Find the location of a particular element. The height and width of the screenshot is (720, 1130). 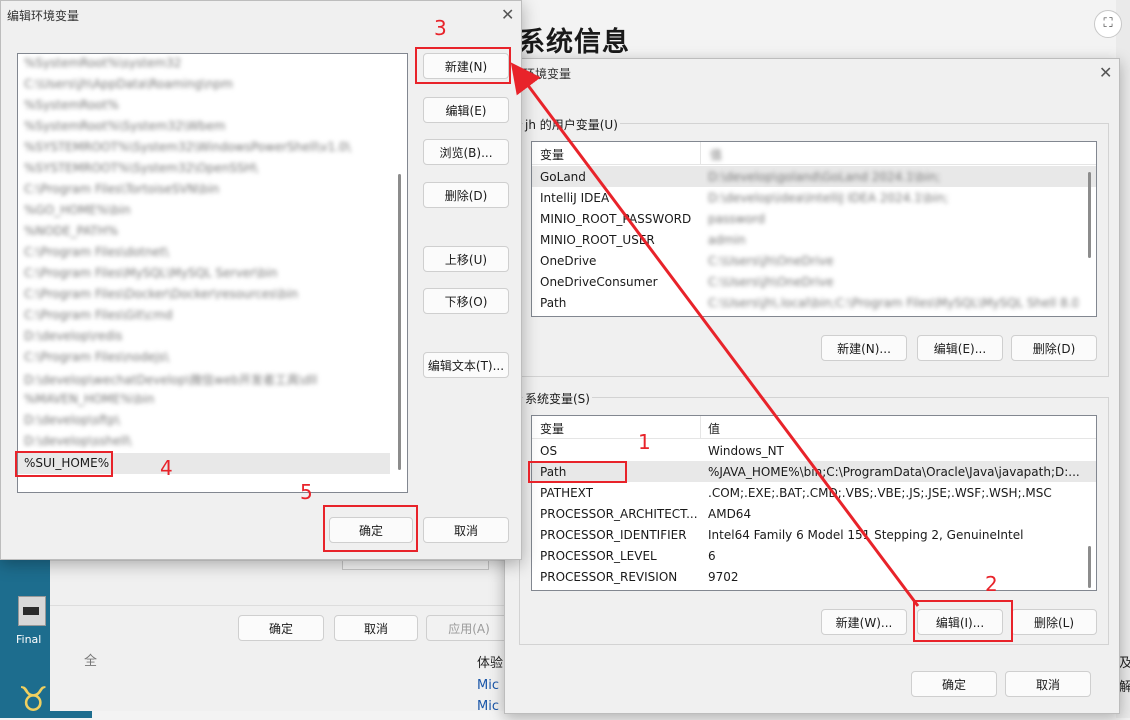

user-delete-button: 删除(D) is located at coordinates (1054, 348).